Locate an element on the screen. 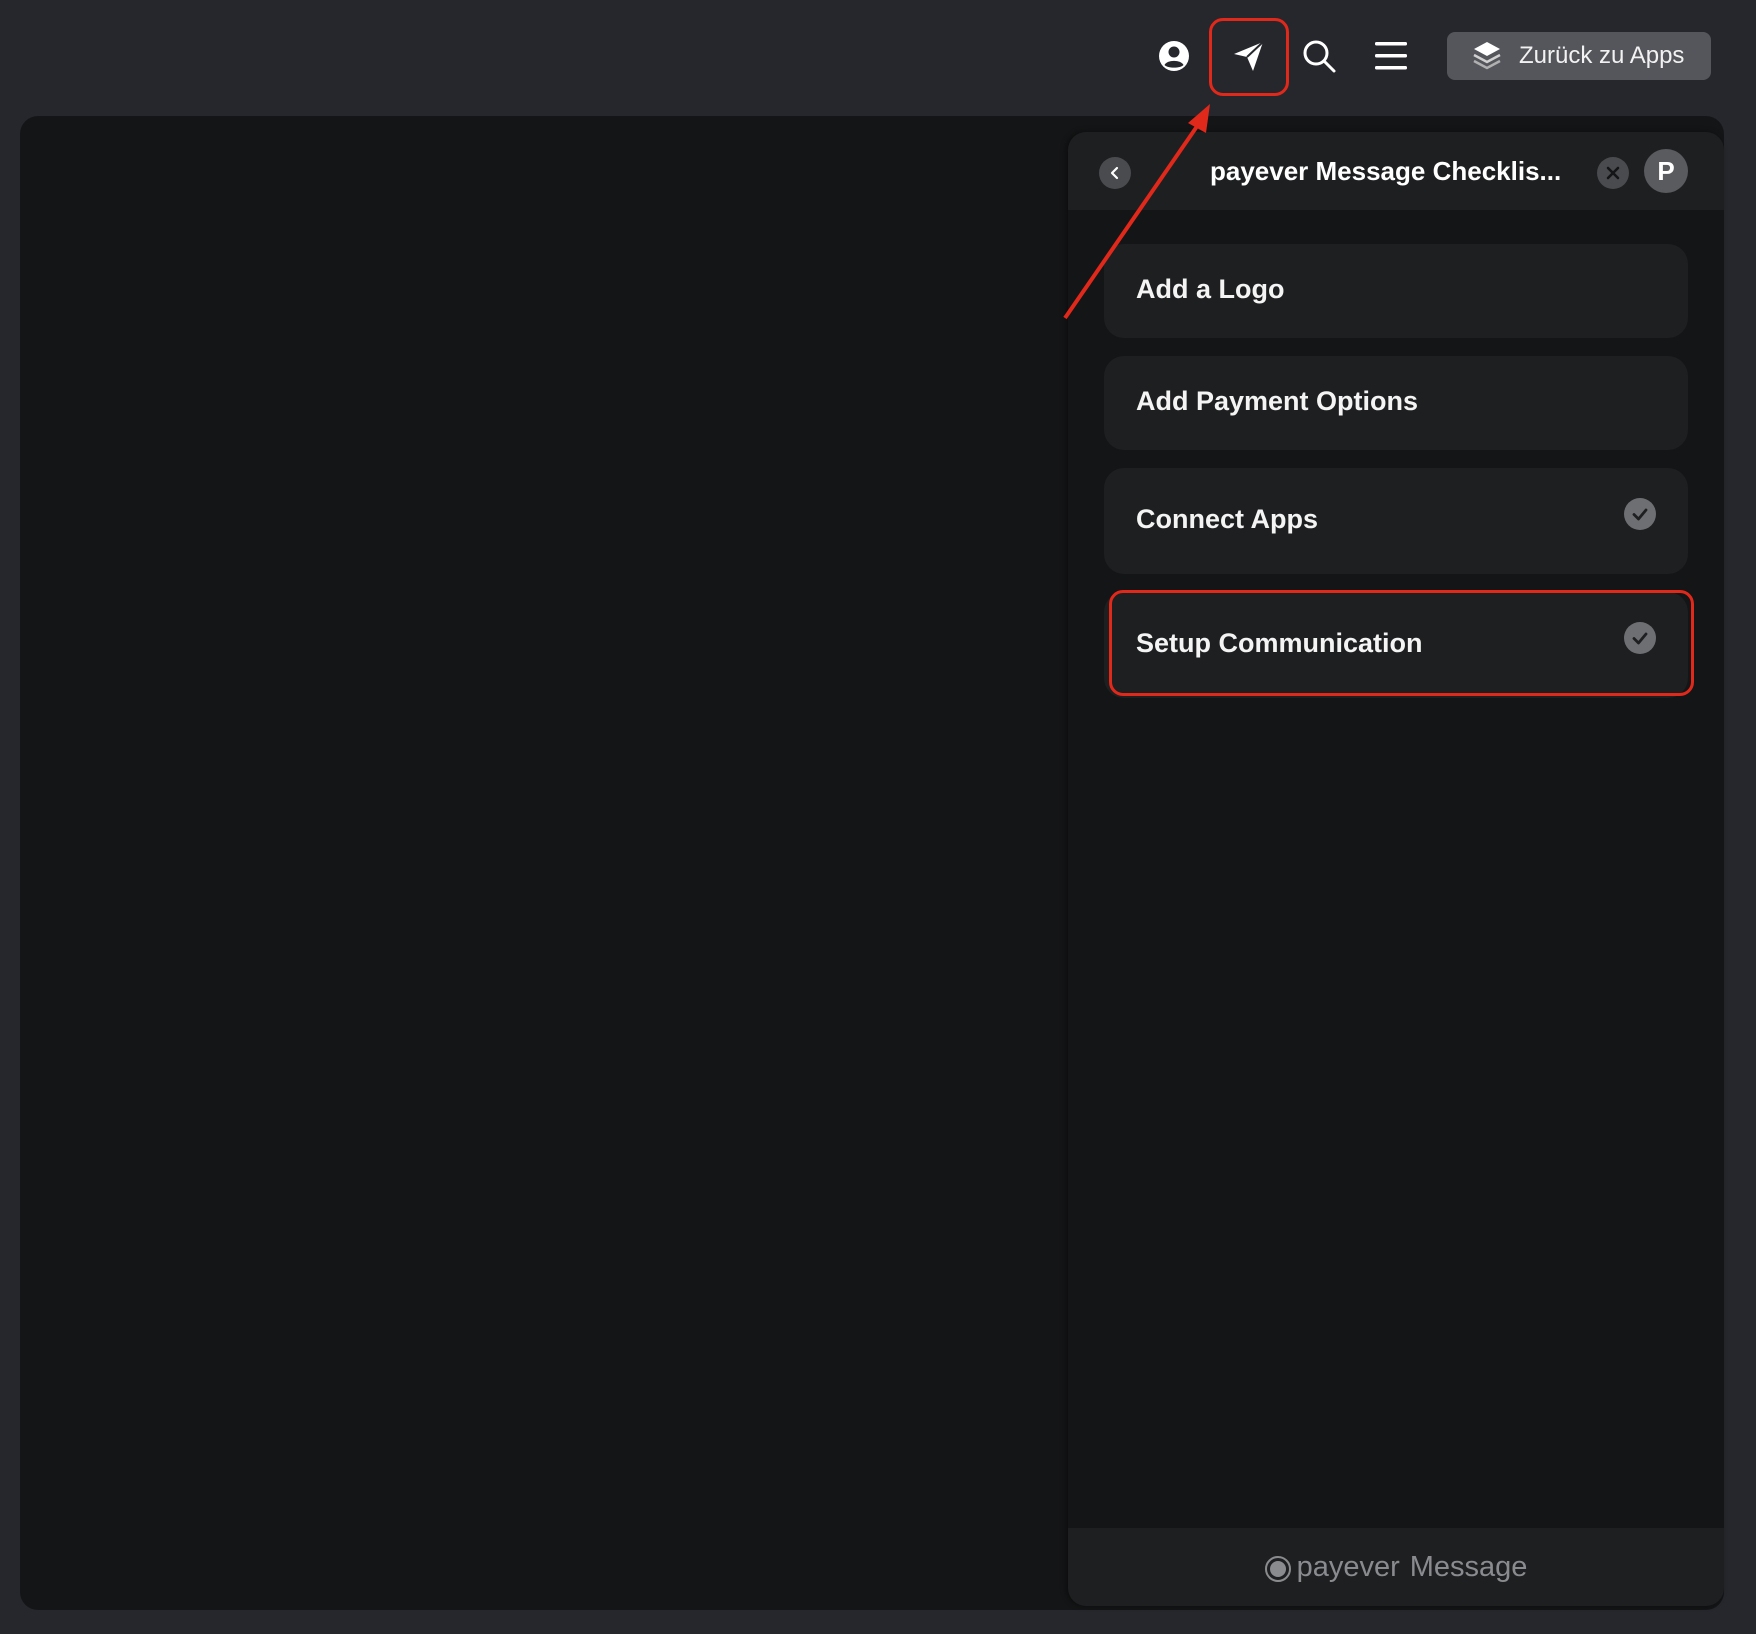 This screenshot has width=1756, height=1634. footer-brand: payever is located at coordinates (1348, 1566).